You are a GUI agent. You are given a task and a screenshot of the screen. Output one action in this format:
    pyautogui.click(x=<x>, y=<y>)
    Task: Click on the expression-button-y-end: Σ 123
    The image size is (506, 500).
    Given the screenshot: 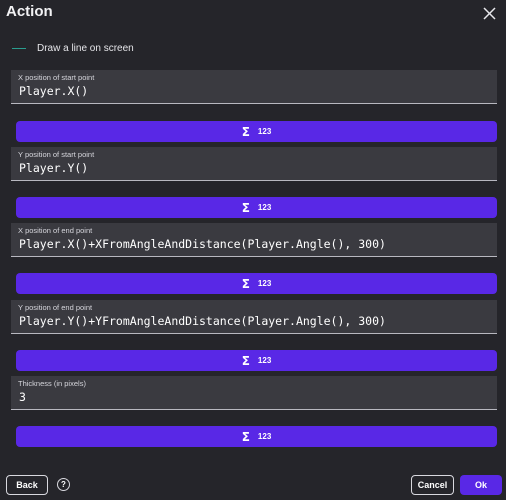 What is the action you would take?
    pyautogui.click(x=256, y=360)
    